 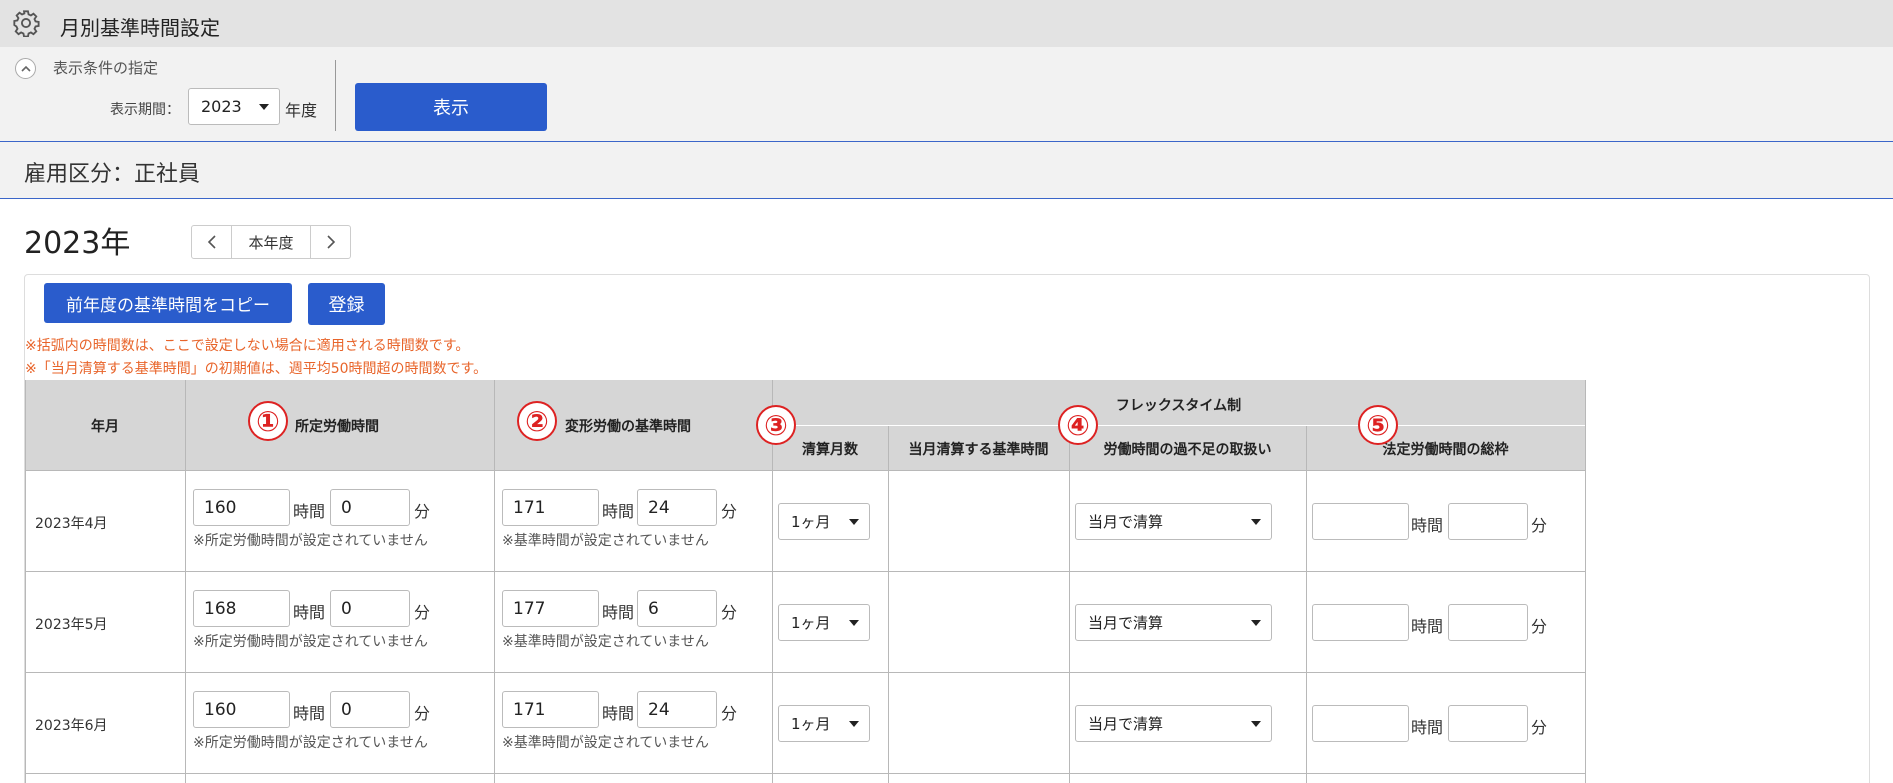 What do you see at coordinates (212, 242) in the screenshot?
I see `previous-year-button` at bounding box center [212, 242].